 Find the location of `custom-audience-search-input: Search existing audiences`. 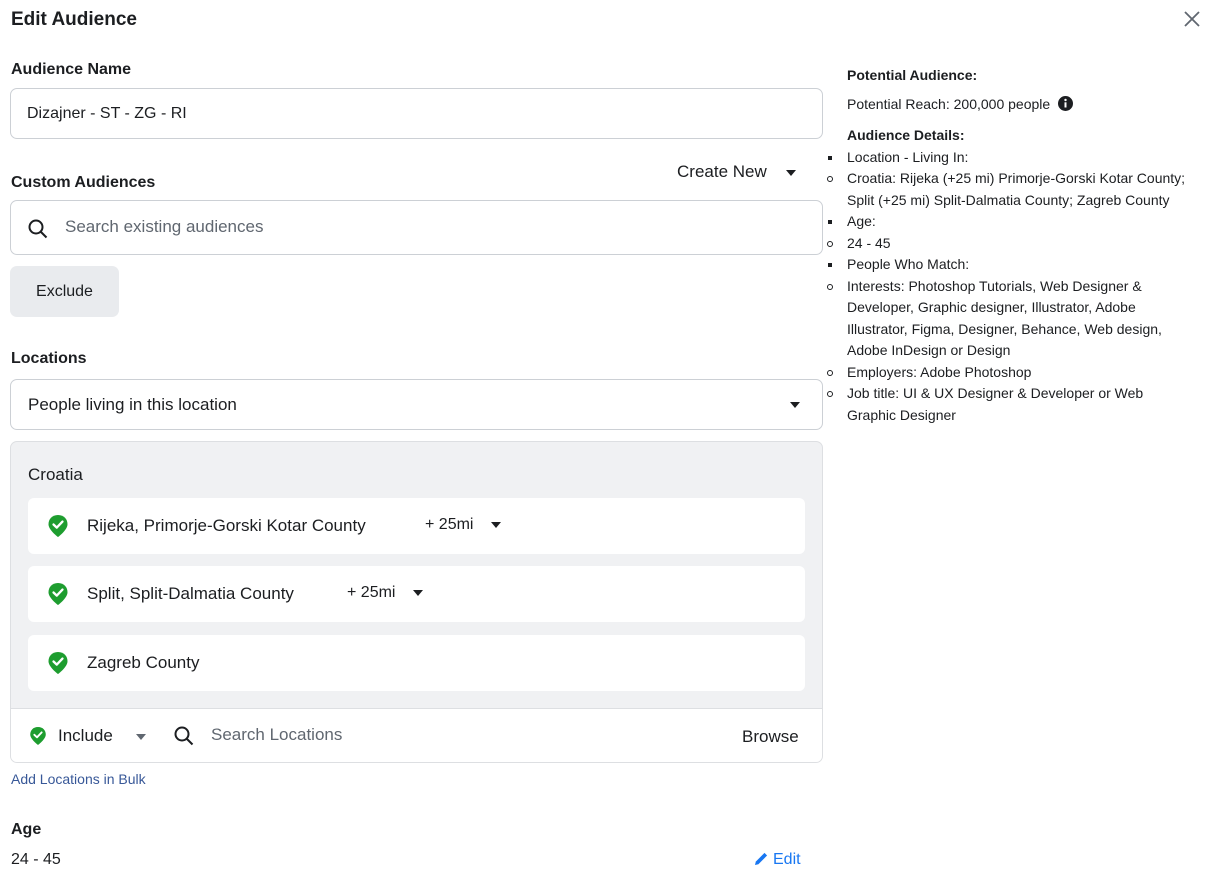

custom-audience-search-input: Search existing audiences is located at coordinates (416, 227).